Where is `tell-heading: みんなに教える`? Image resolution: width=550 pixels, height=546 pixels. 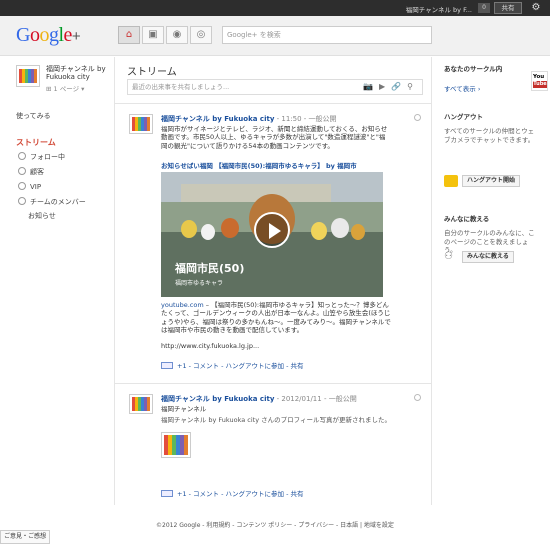 tell-heading: みんなに教える is located at coordinates (467, 219).